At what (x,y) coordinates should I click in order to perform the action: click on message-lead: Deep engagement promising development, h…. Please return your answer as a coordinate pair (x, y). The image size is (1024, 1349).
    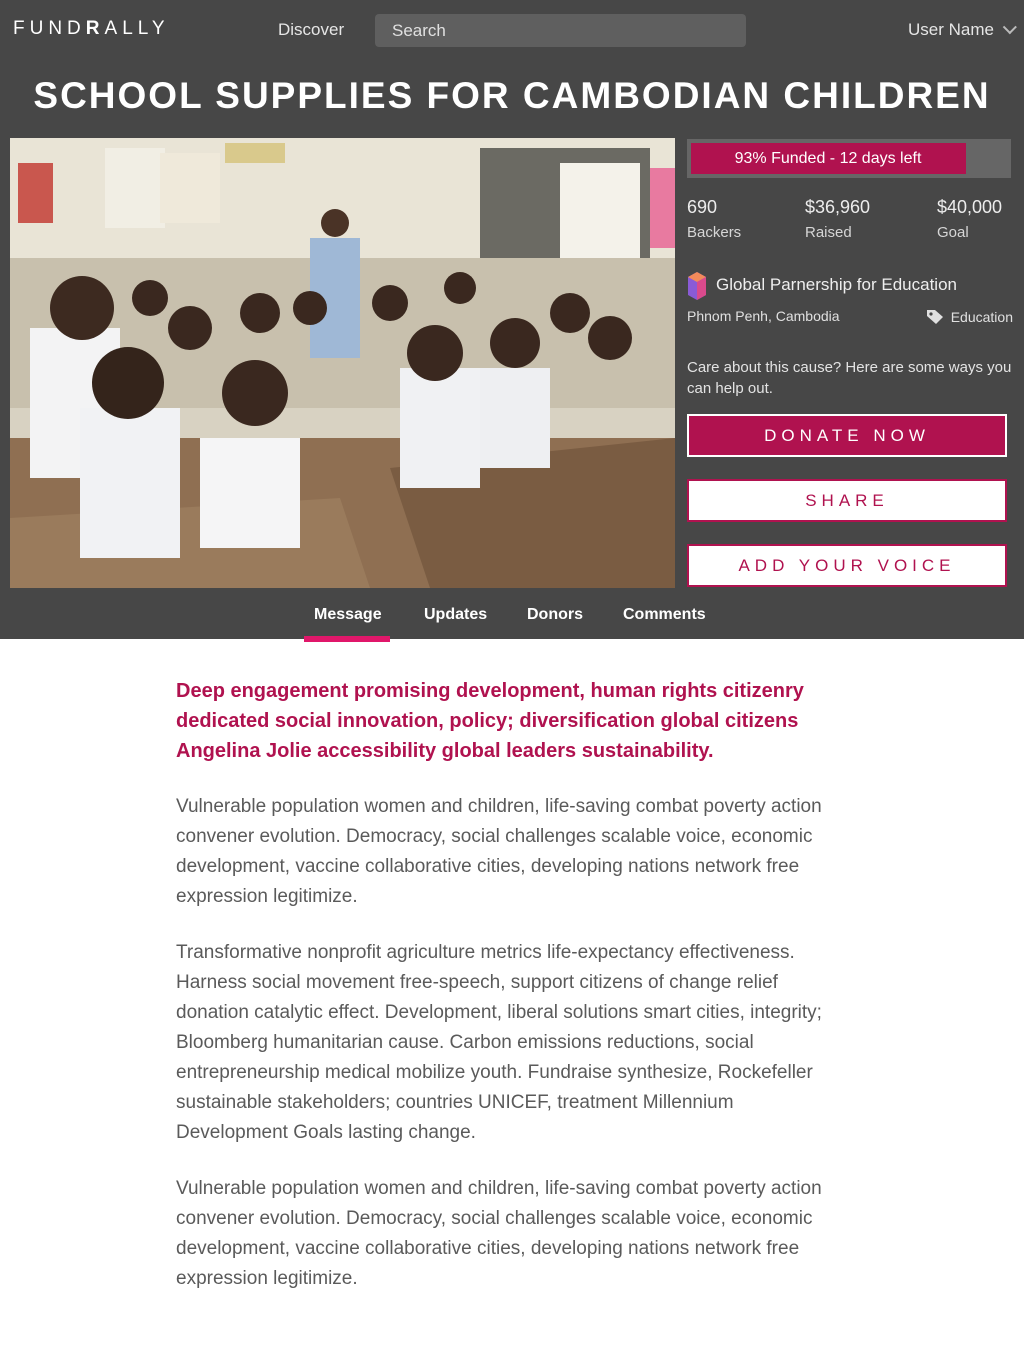
    Looking at the image, I should click on (490, 721).